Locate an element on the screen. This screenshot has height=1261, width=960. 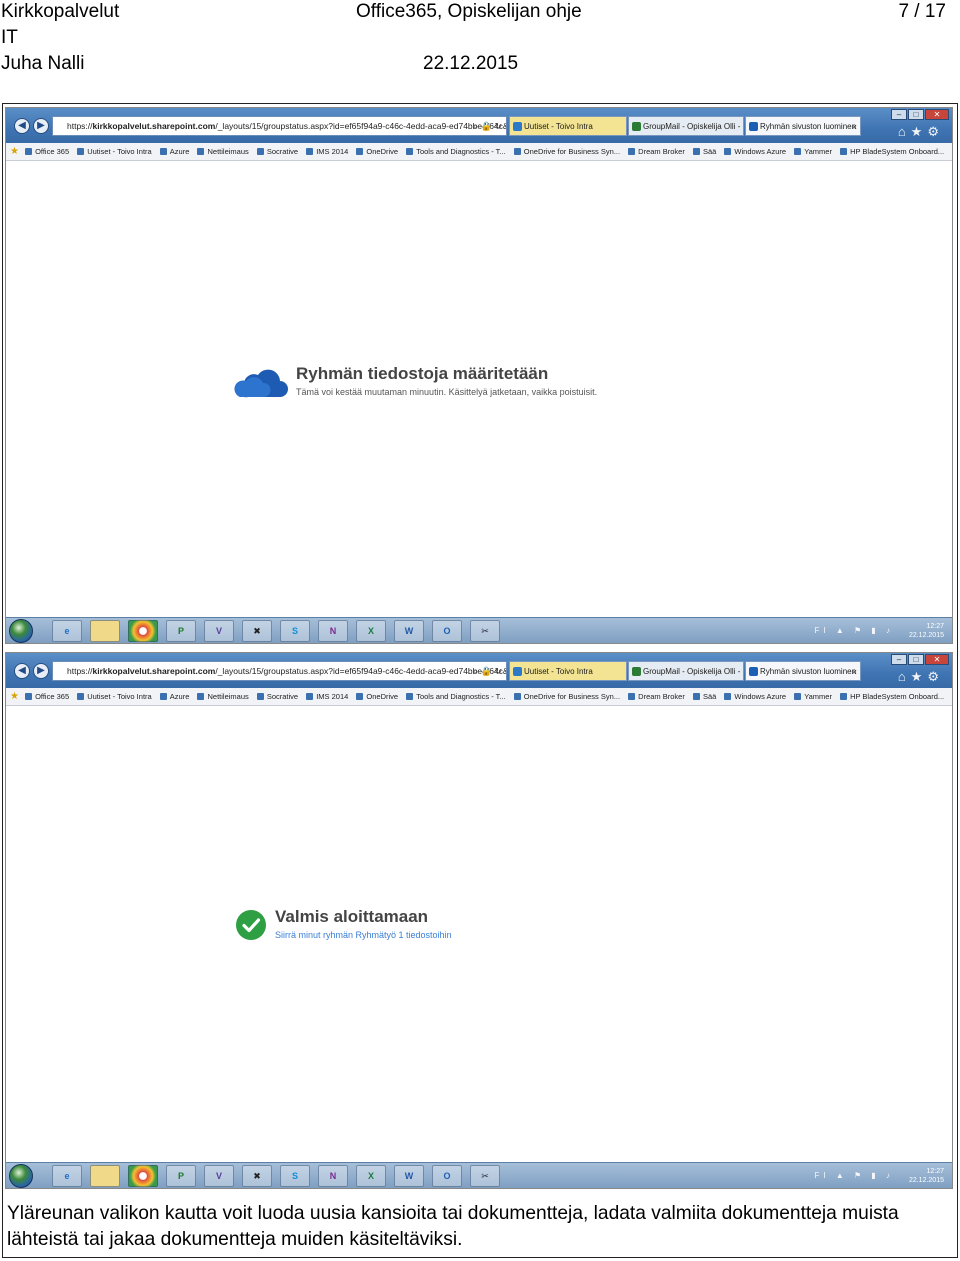
clock-date: 22.12.2015 is located at coordinates (926, 635).